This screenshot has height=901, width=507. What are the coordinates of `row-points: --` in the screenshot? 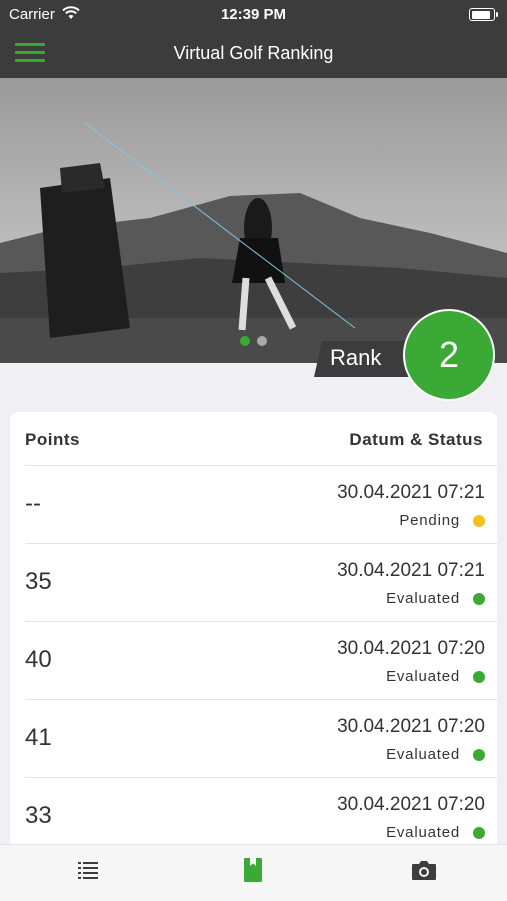 It's located at (33, 503).